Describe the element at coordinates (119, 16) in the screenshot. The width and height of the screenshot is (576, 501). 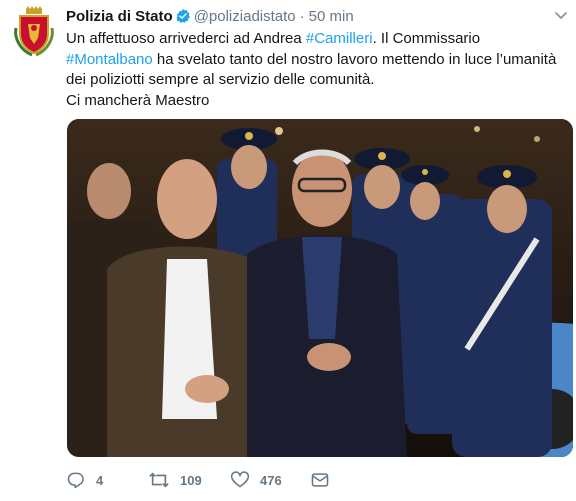
I see `display-name: Polizia di Stato` at that location.